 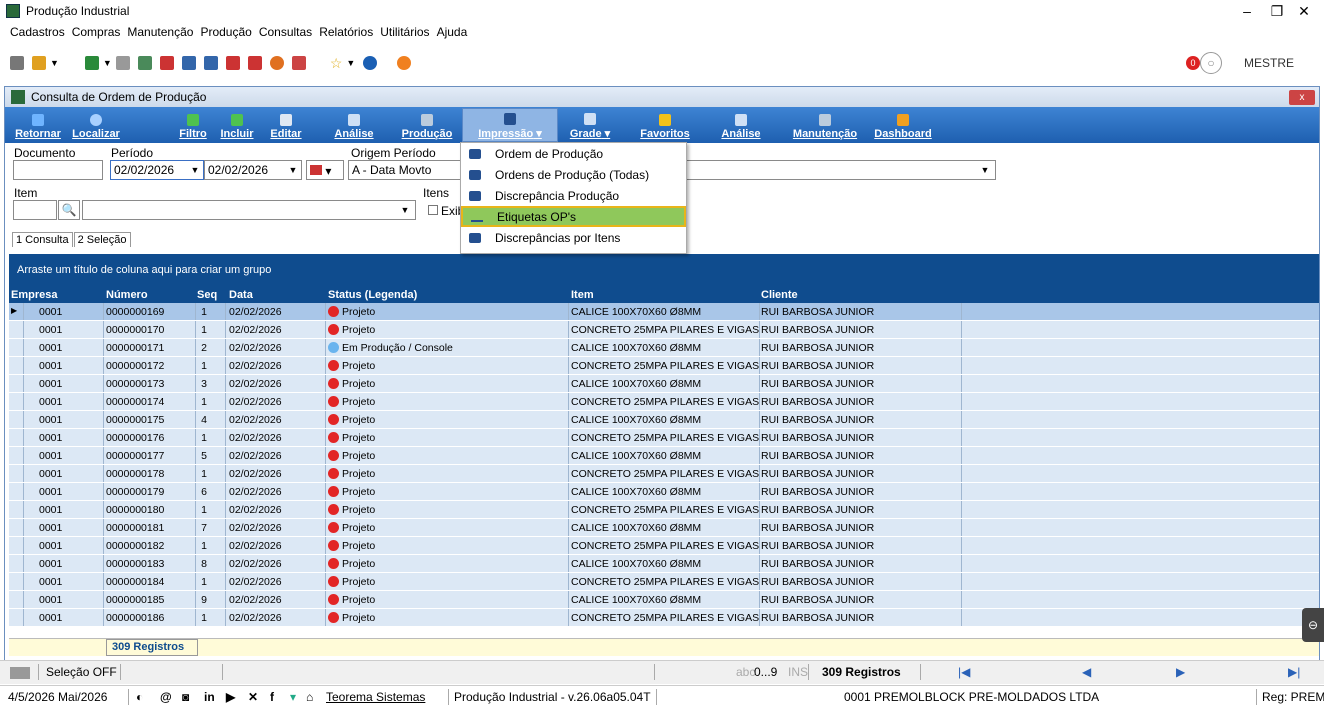 I want to click on localizar-button: Localizar, so click(x=96, y=127).